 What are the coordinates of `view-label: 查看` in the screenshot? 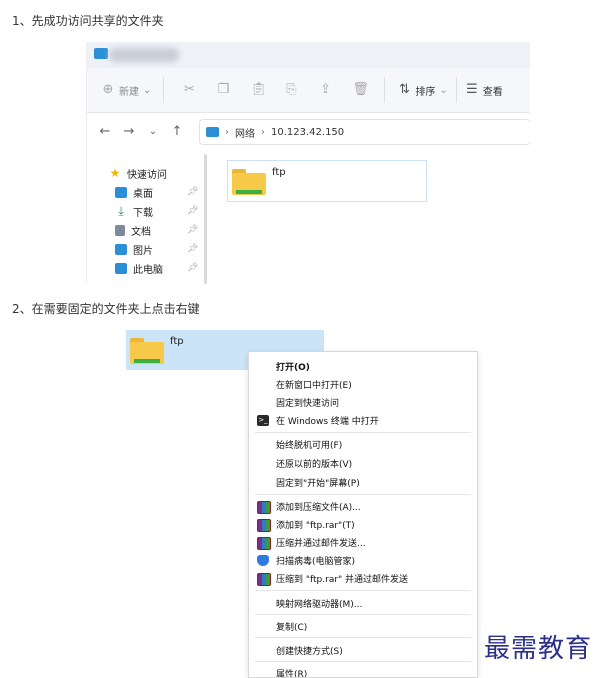 It's located at (492, 92).